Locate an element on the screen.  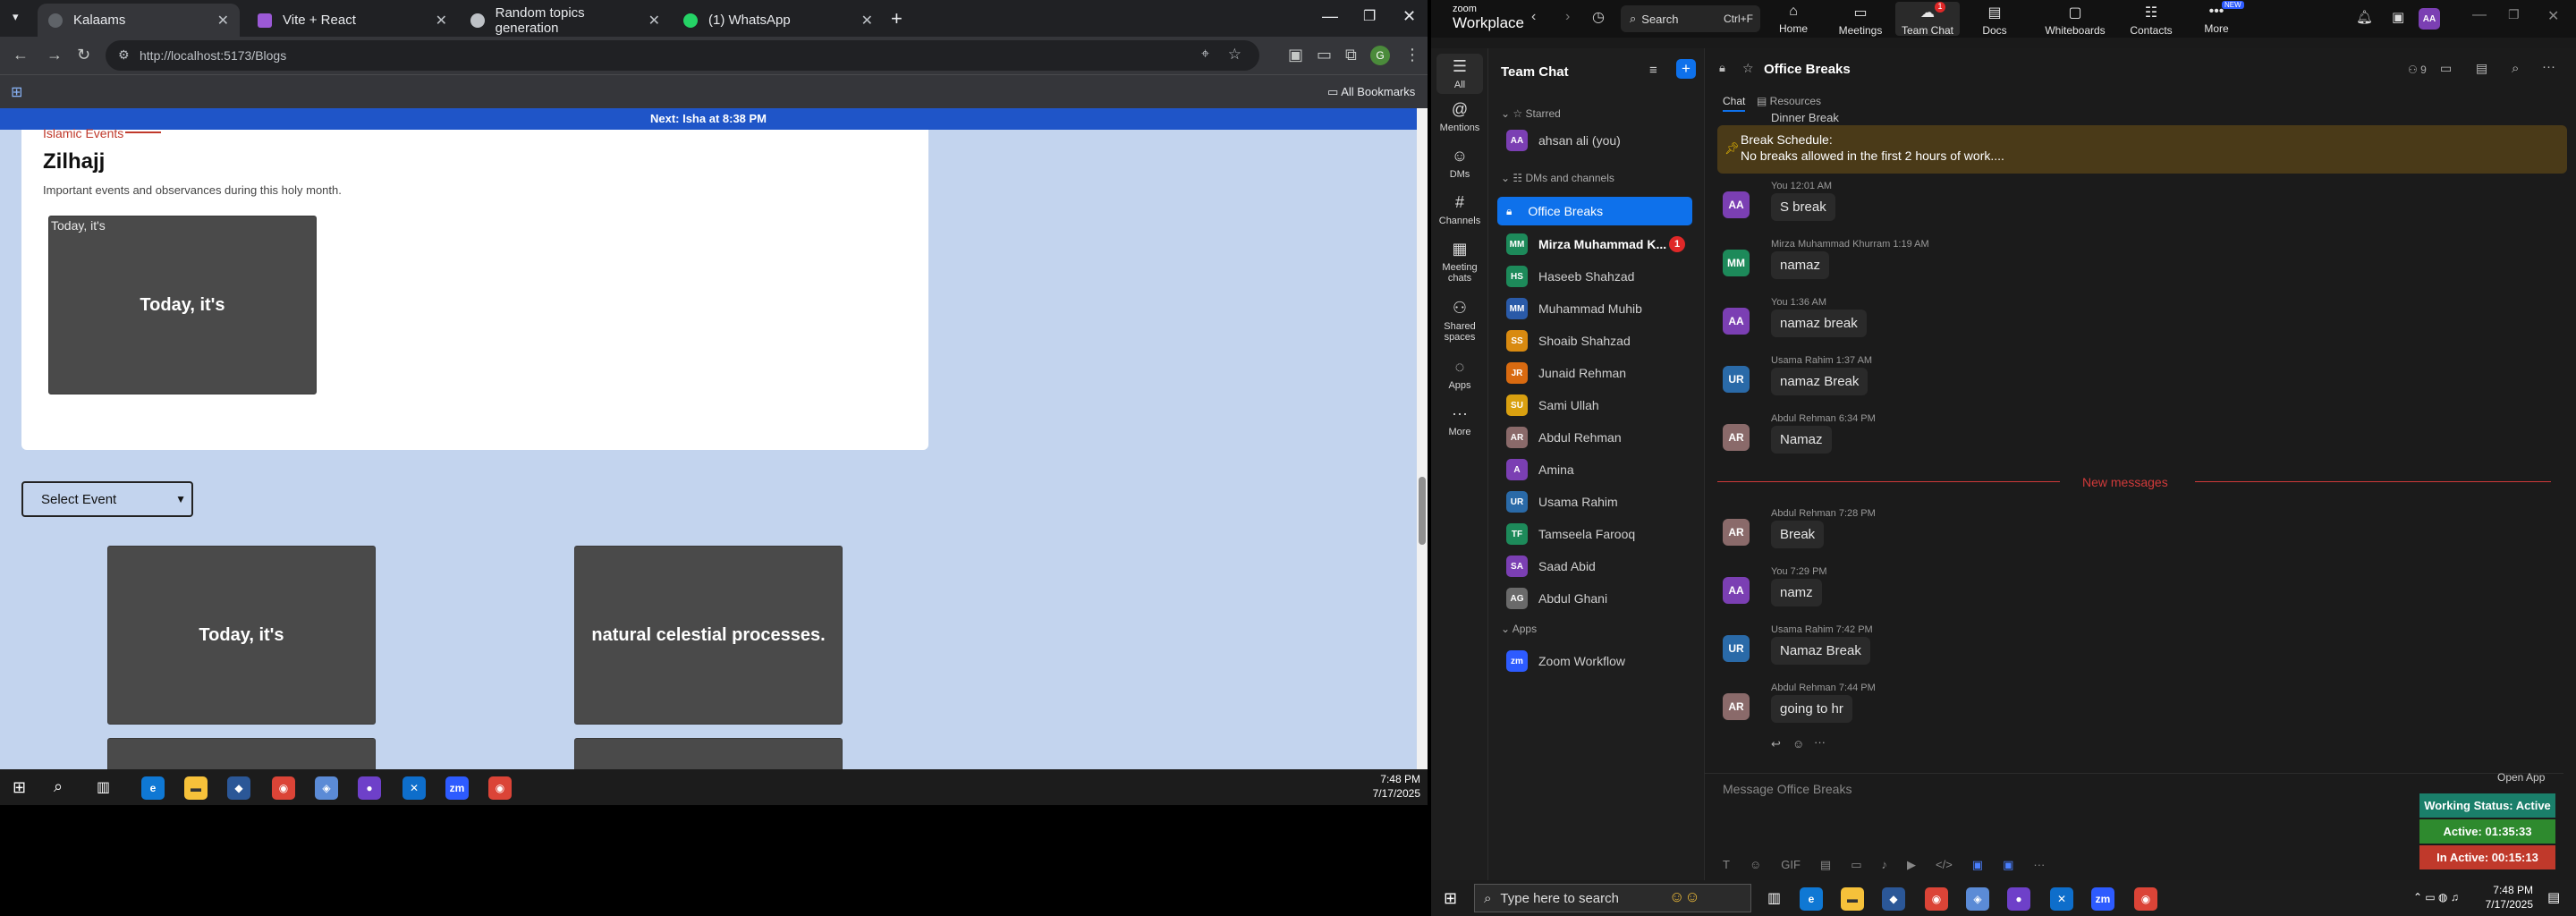
sidebar-contact: SA Saad Abid is located at coordinates (1594, 566).